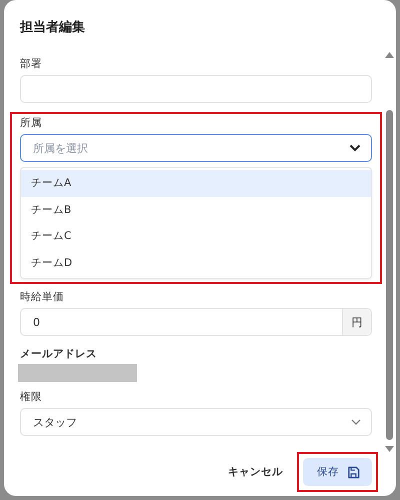 Image resolution: width=400 pixels, height=500 pixels. Describe the element at coordinates (196, 263) in the screenshot. I see `dropdown-option: チームD` at that location.